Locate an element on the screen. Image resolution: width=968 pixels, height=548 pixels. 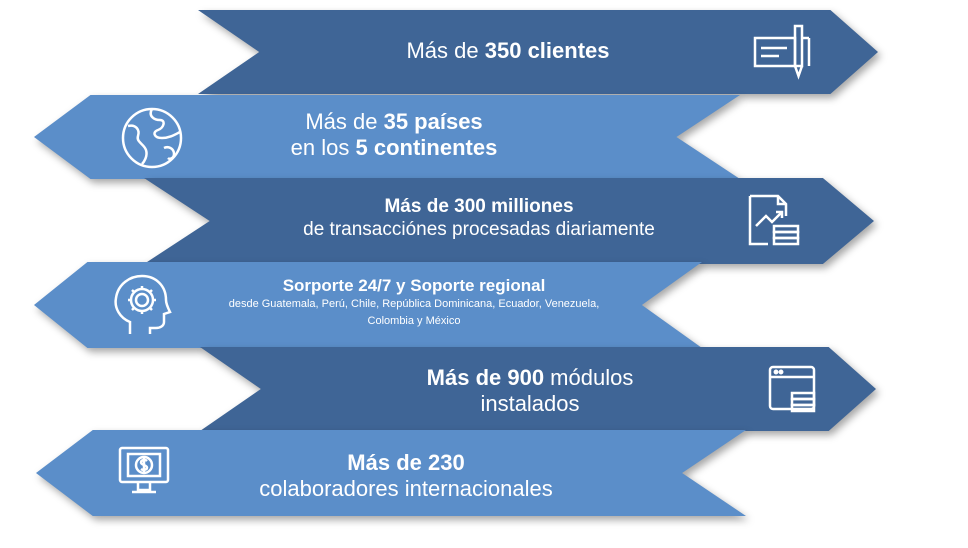
stat-text-countries: Más de 35 países en los 5 continentes is located at coordinates (394, 135).